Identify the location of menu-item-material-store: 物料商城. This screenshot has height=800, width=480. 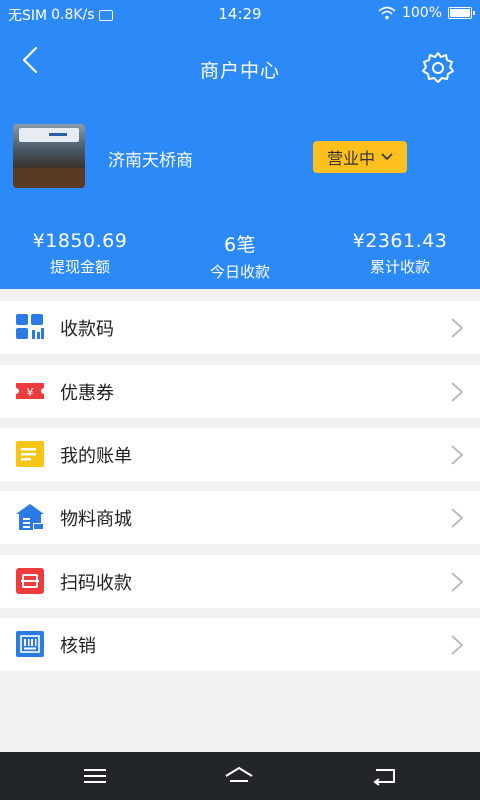
(240, 517).